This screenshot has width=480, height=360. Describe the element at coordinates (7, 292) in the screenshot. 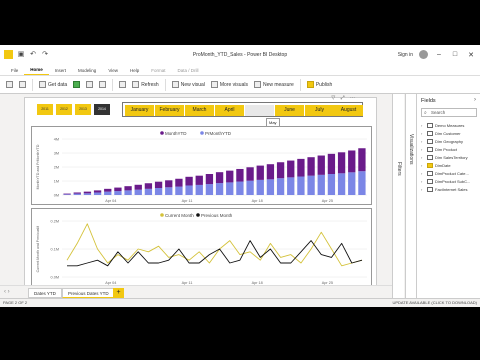

I see `page-nav-arrows-icon: ‹ ›` at that location.